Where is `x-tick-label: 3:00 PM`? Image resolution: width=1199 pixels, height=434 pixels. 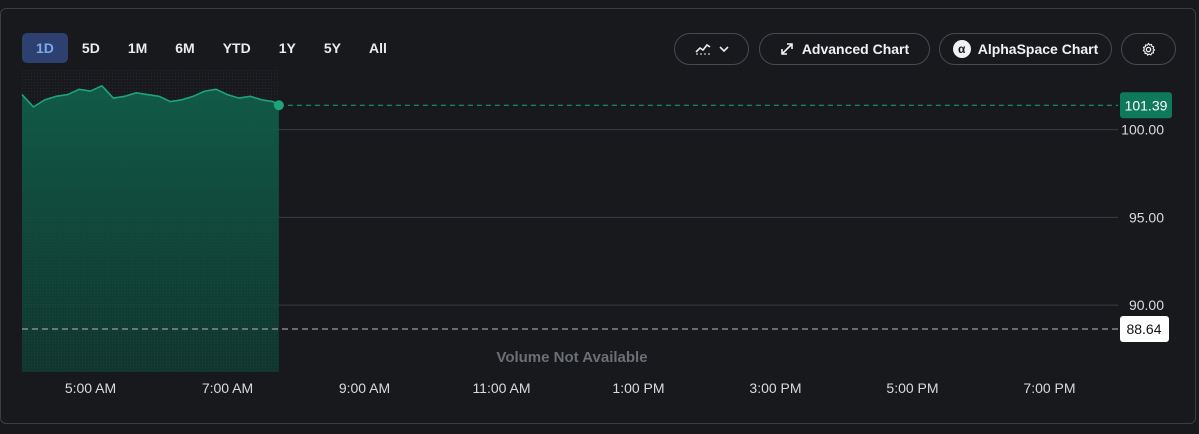 x-tick-label: 3:00 PM is located at coordinates (775, 388).